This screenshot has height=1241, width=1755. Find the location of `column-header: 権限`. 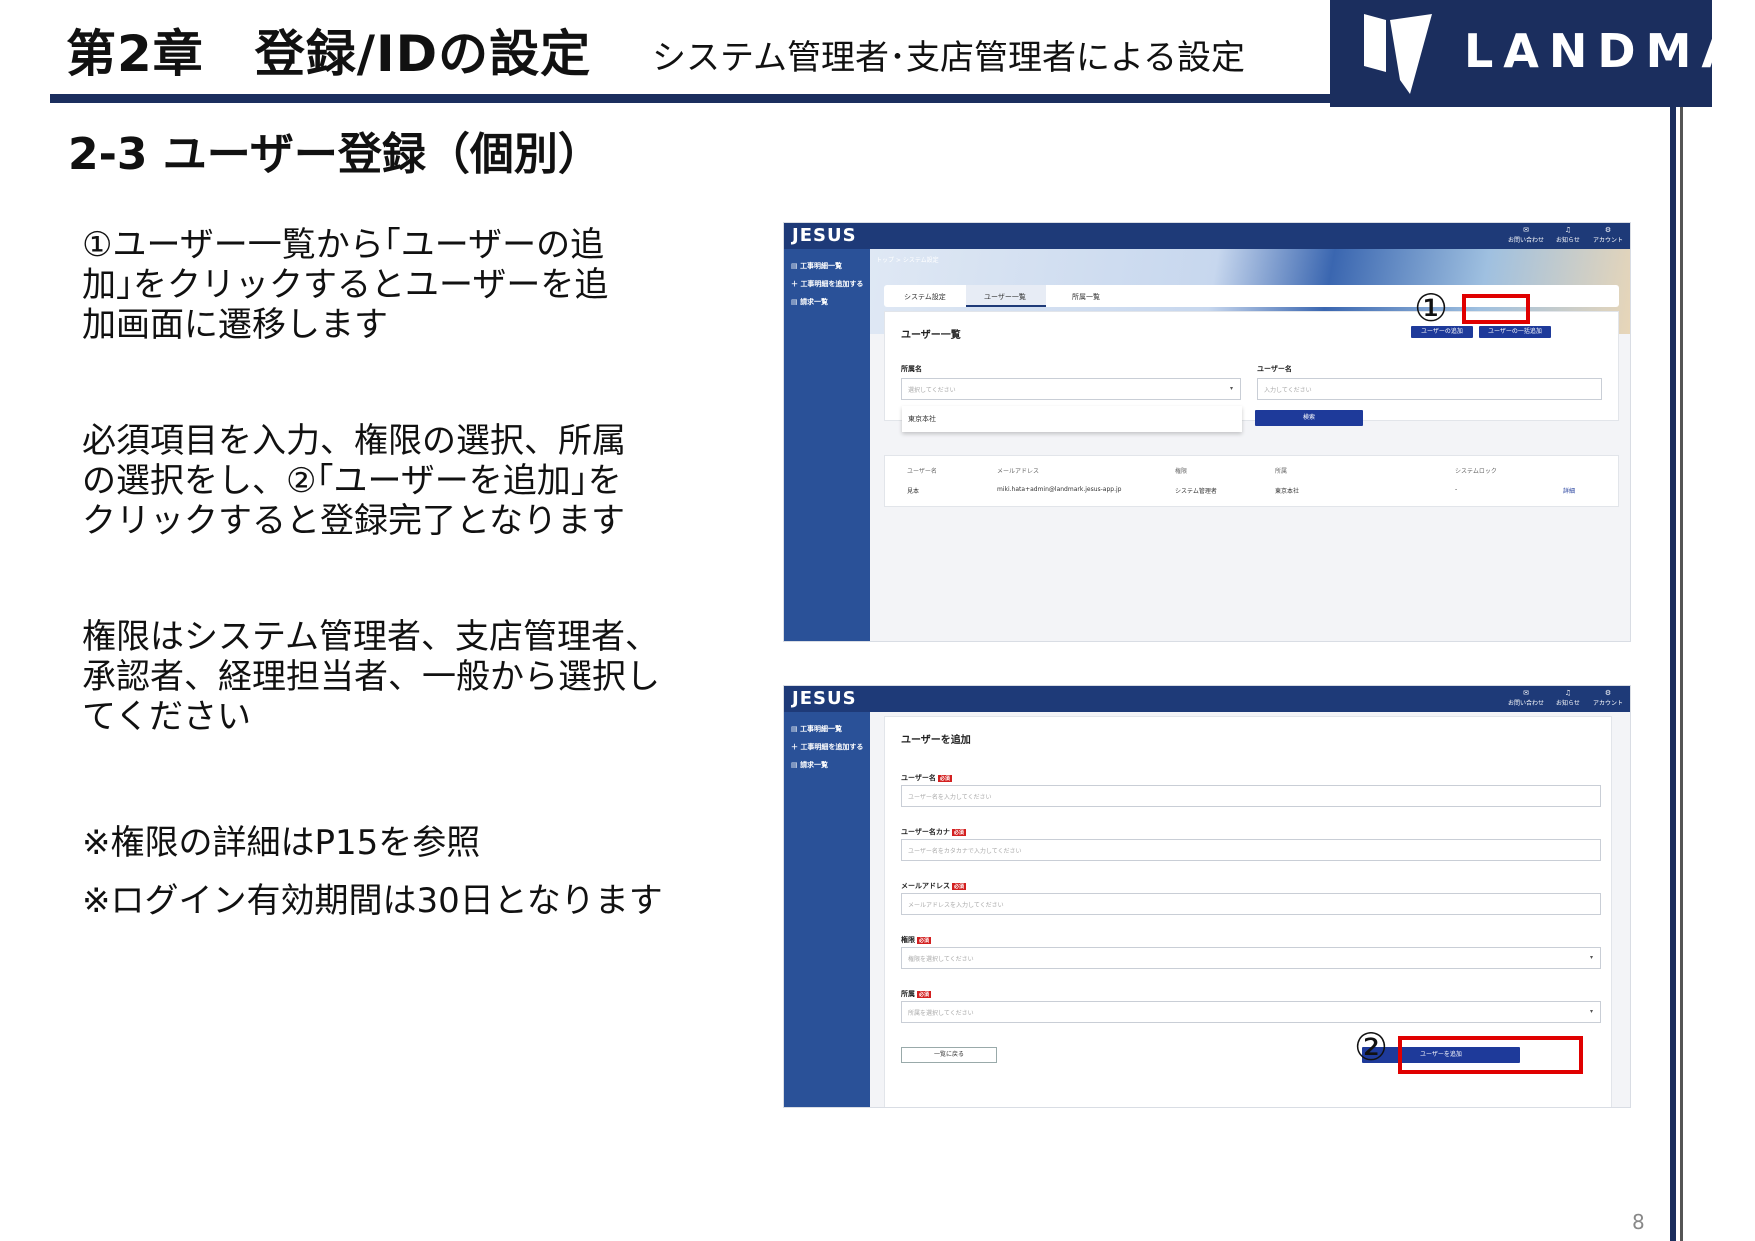

column-header: 権限 is located at coordinates (1181, 471).